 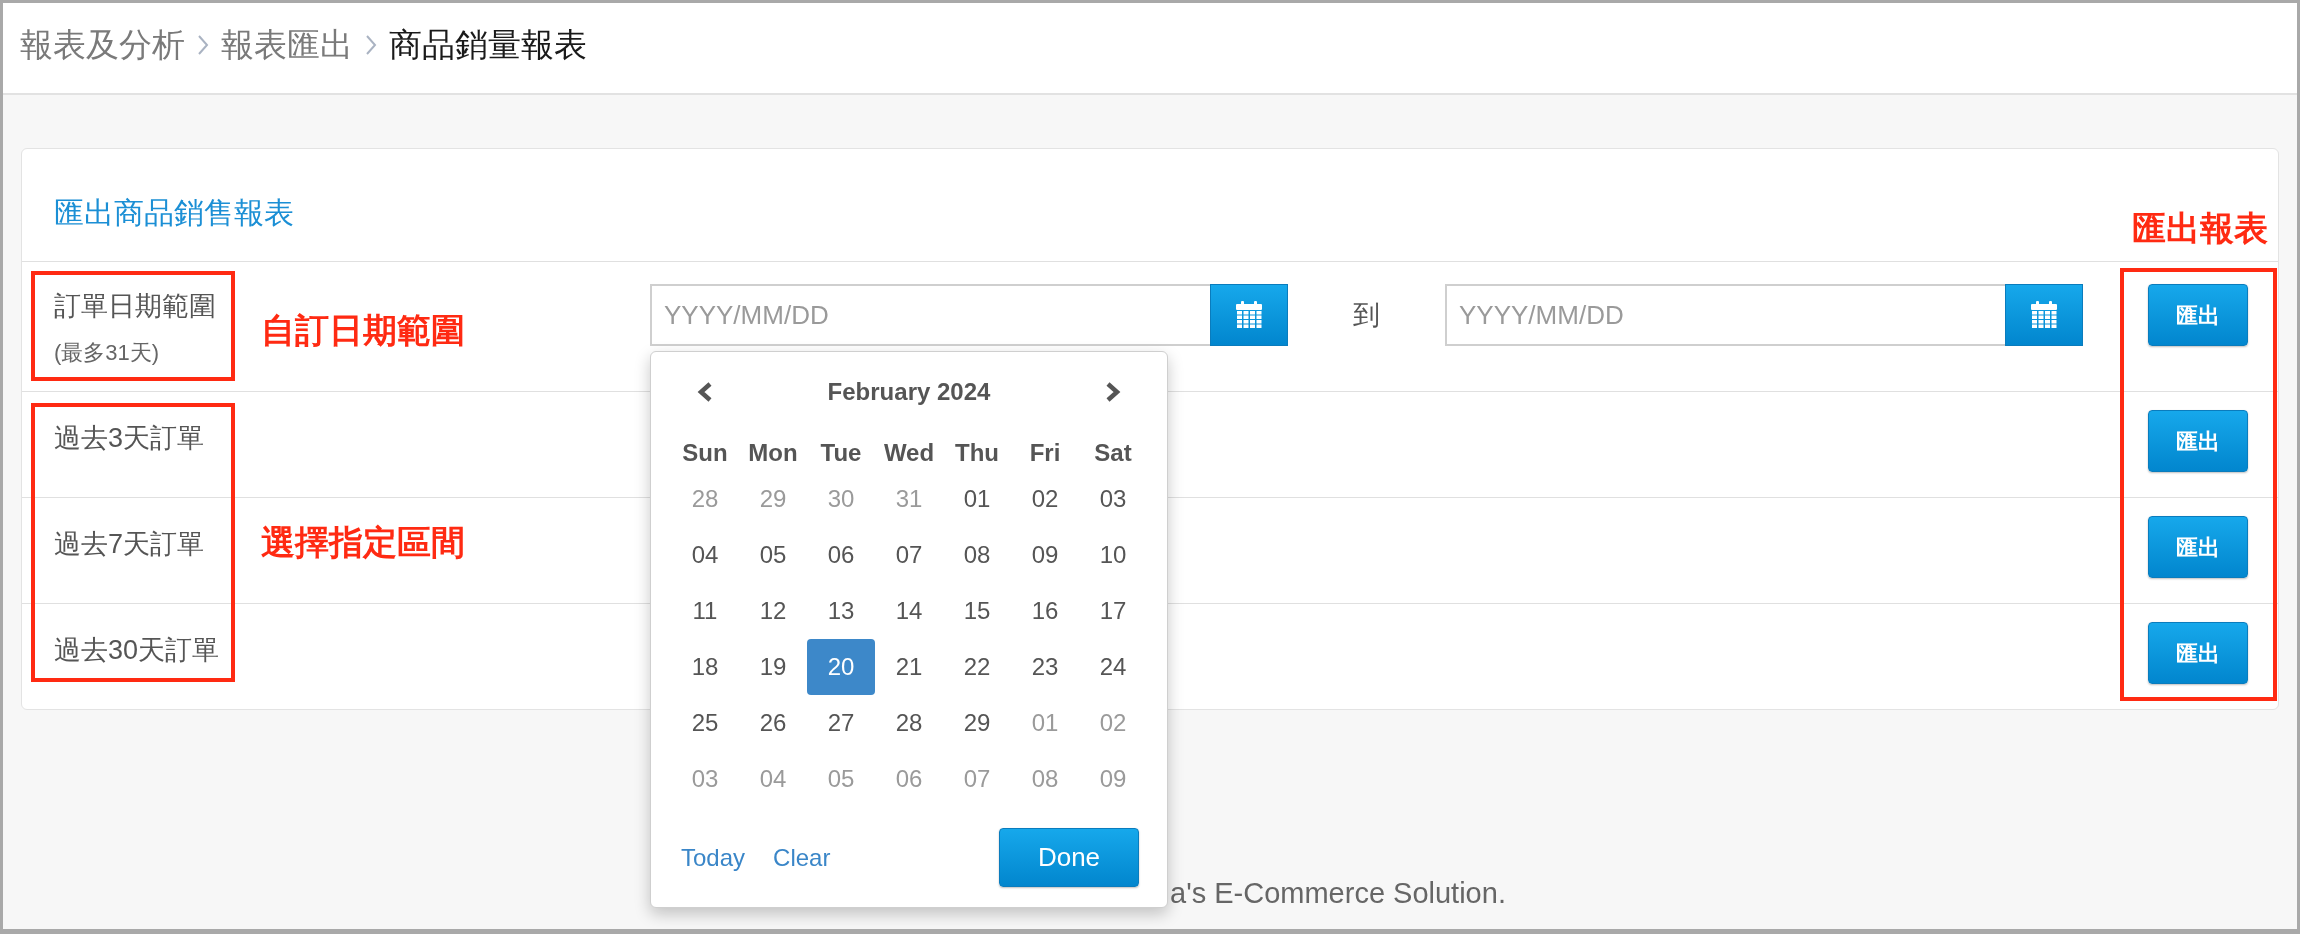 I want to click on clear-link: Clear, so click(x=802, y=857).